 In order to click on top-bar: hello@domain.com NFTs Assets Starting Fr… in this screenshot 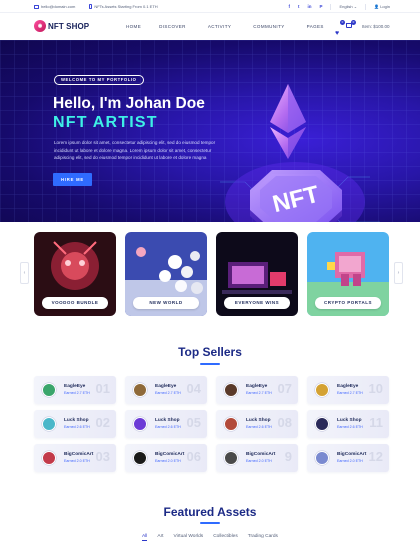, I will do `click(210, 6)`.